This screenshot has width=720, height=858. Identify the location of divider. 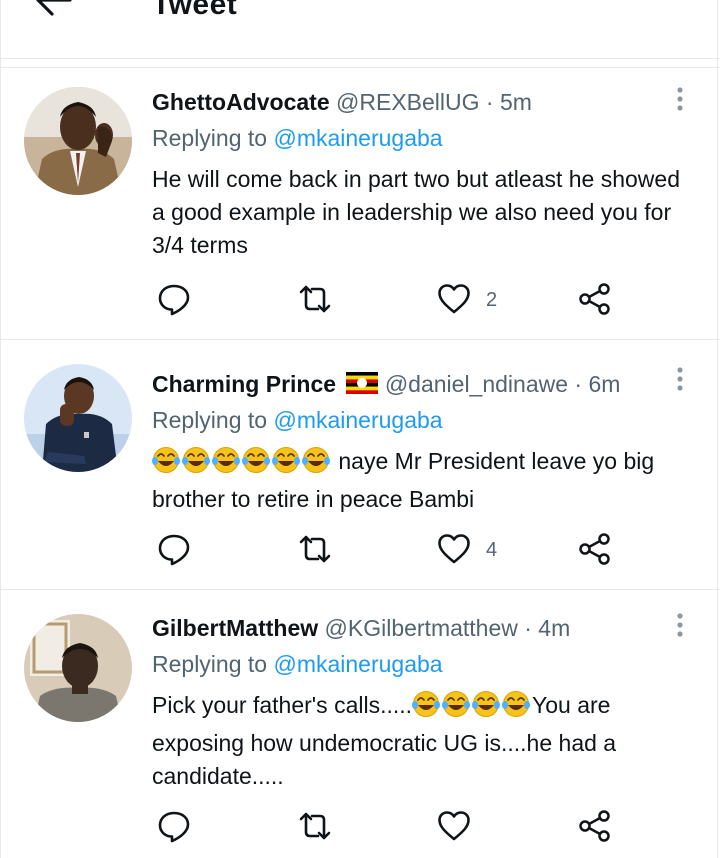
(360, 63).